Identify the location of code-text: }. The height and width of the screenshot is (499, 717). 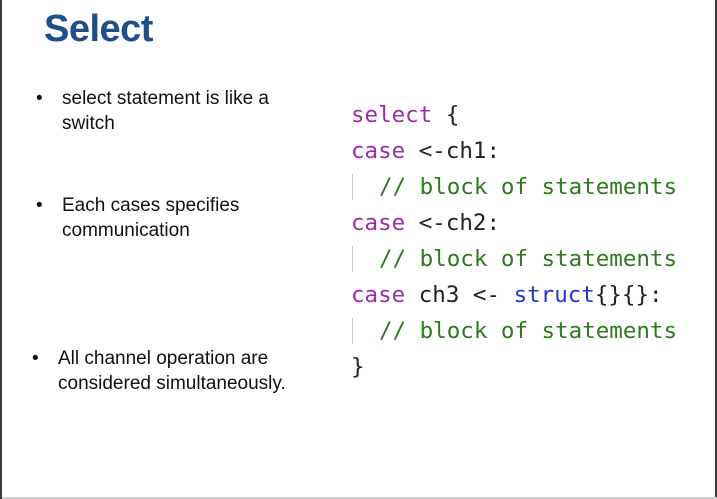
(358, 367).